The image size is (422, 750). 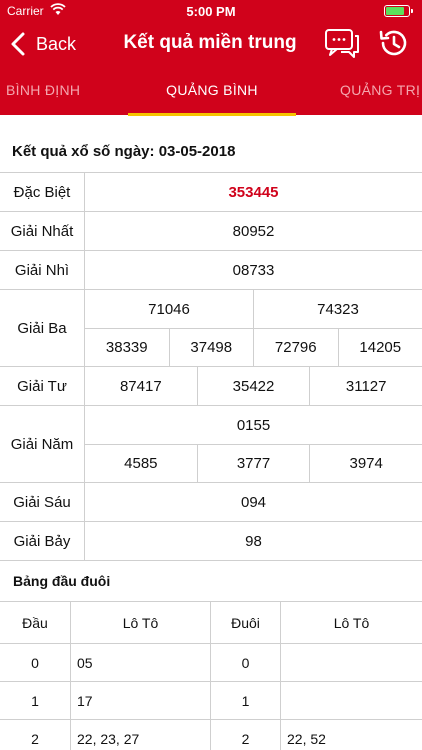 I want to click on prize-value-special: 353445, so click(x=253, y=192).